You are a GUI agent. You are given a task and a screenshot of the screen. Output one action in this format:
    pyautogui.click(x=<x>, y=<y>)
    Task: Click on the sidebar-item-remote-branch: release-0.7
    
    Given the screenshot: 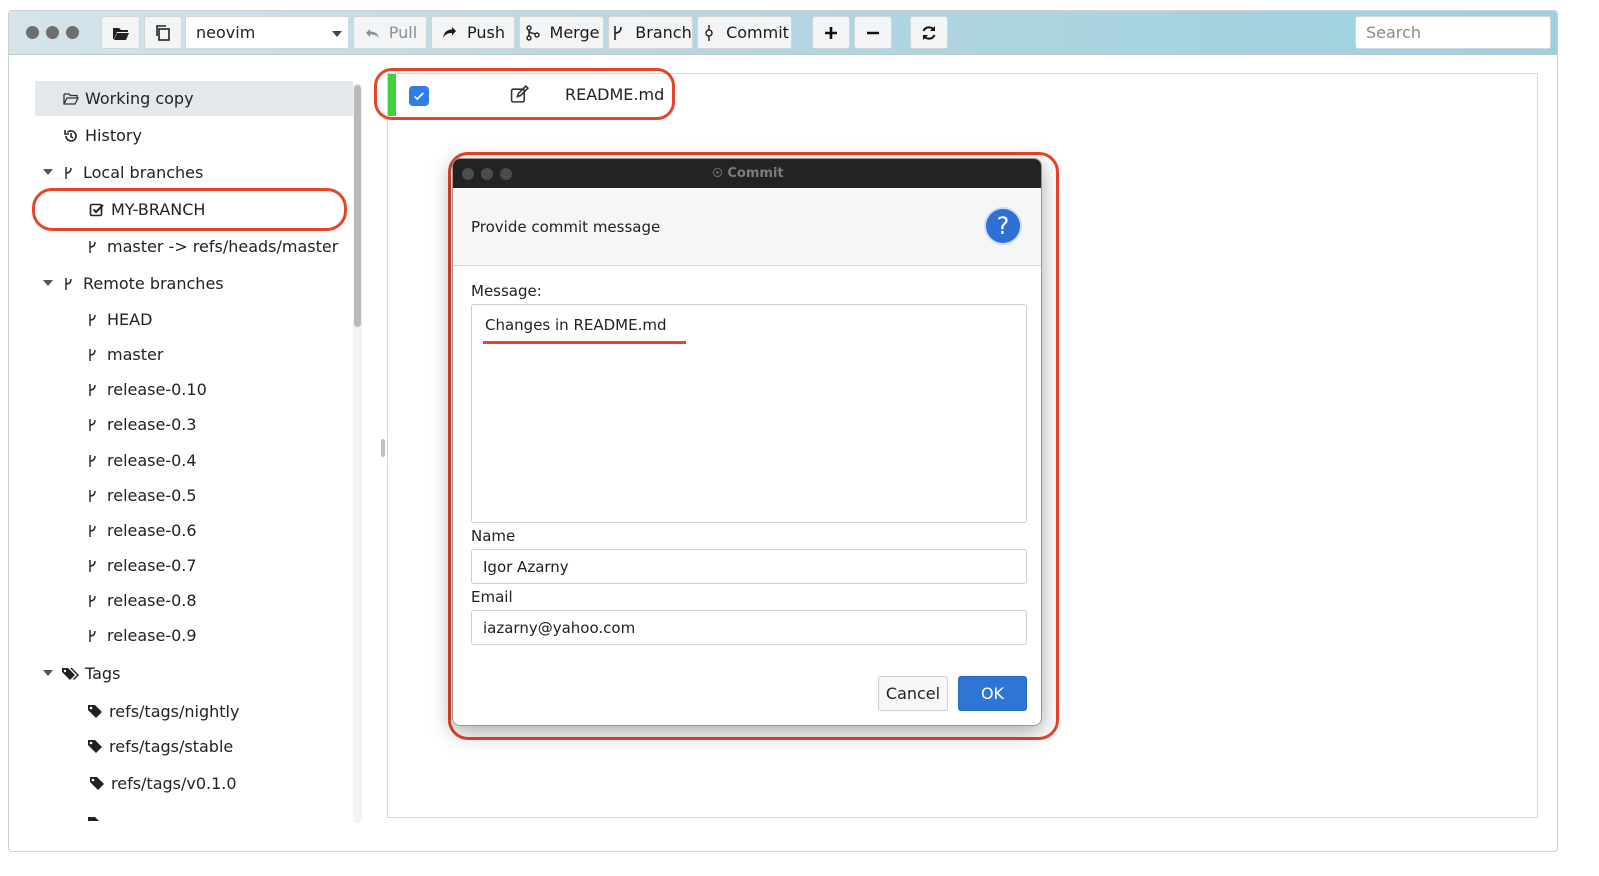 What is the action you would take?
    pyautogui.click(x=194, y=565)
    